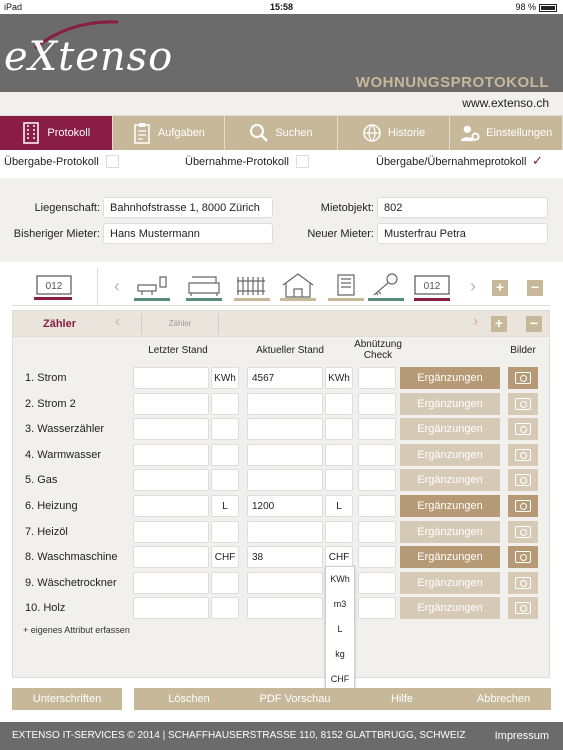 This screenshot has height=750, width=563. Describe the element at coordinates (281, 133) in the screenshot. I see `tab-suchen: Suchen` at that location.